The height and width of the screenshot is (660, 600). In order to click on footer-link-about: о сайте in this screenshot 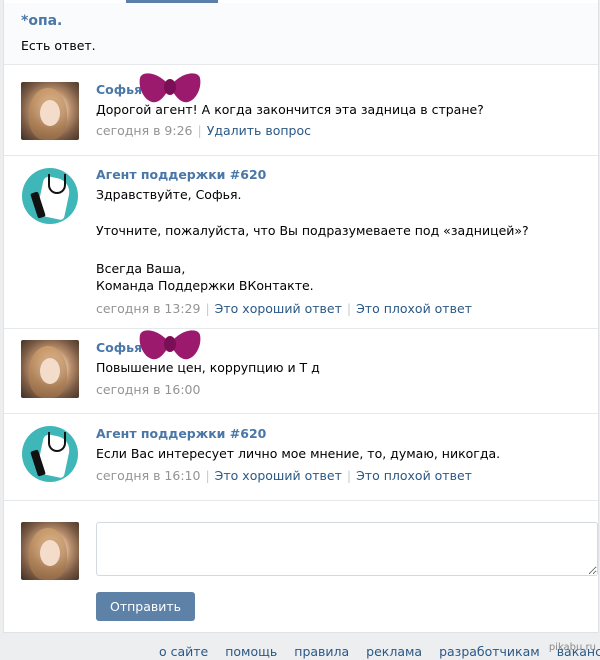, I will do `click(183, 651)`.